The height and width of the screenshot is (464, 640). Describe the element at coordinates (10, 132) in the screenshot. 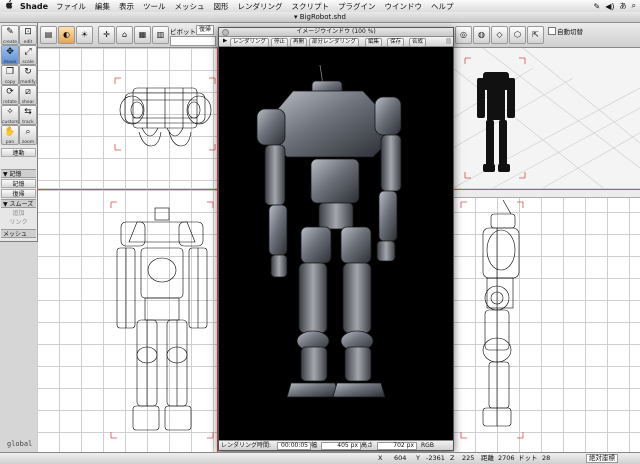

I see `pan-icon: ✋` at that location.